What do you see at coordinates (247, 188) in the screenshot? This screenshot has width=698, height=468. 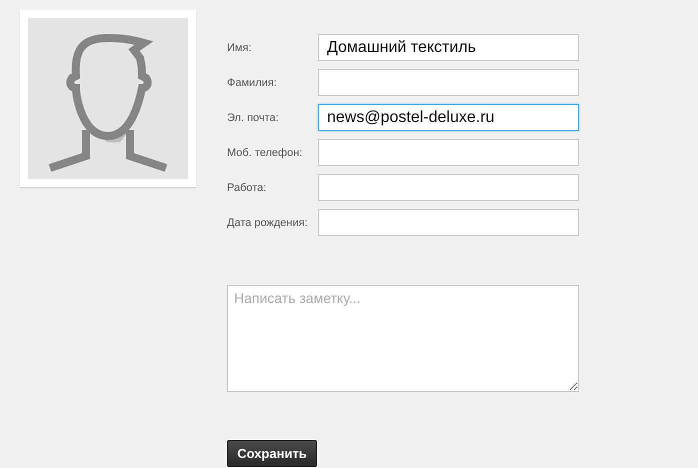 I see `field-label: Работа:` at bounding box center [247, 188].